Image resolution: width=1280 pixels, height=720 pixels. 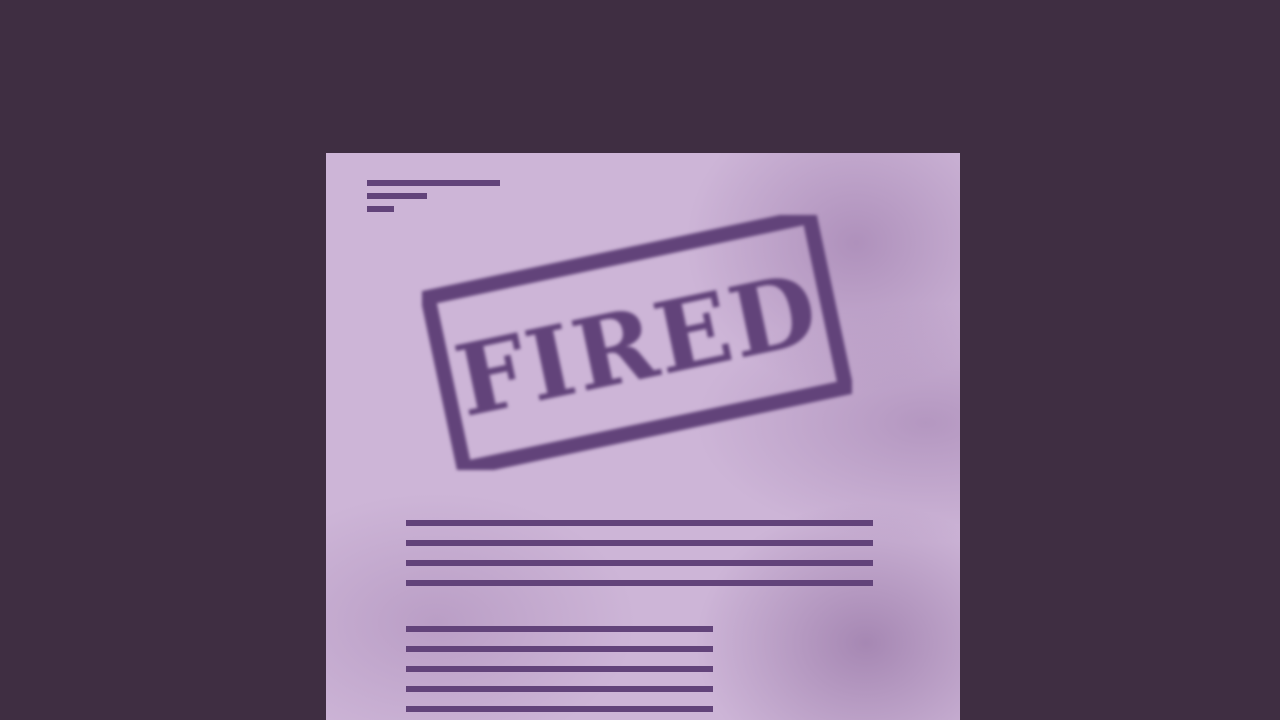 I want to click on document-header-lines, so click(x=437, y=198).